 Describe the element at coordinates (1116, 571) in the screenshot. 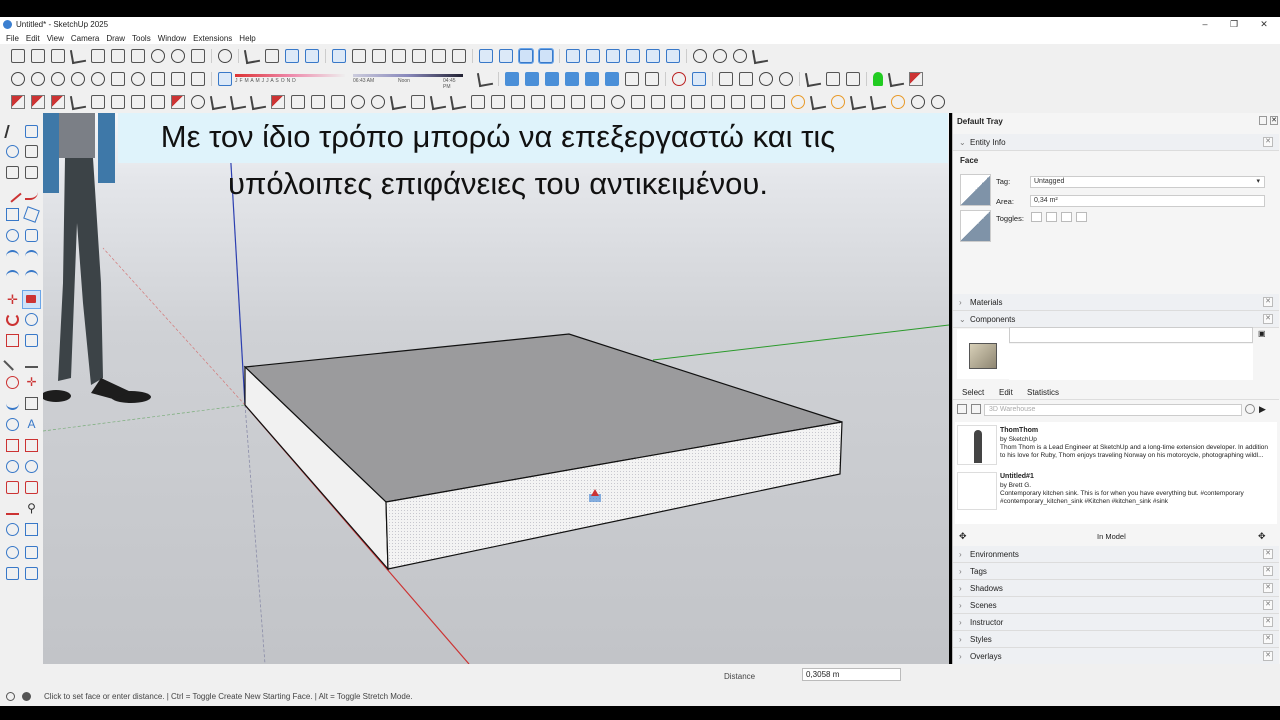

I see `tags-header: › Tags ✕` at that location.